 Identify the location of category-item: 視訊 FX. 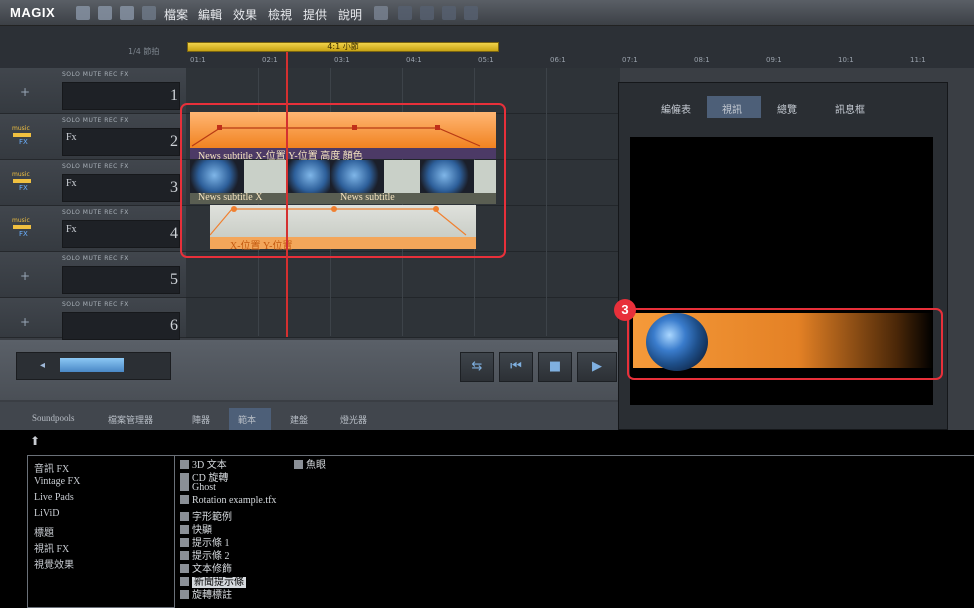
(51, 547).